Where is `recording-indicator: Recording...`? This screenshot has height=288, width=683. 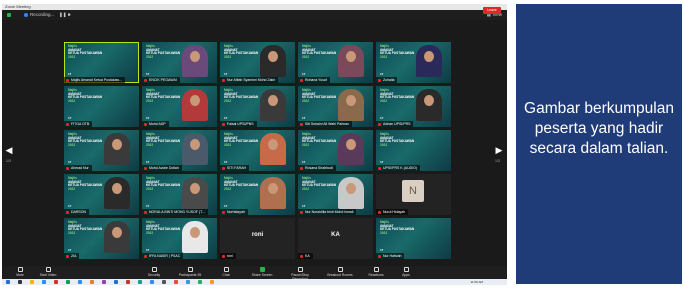 recording-indicator: Recording... is located at coordinates (39, 15).